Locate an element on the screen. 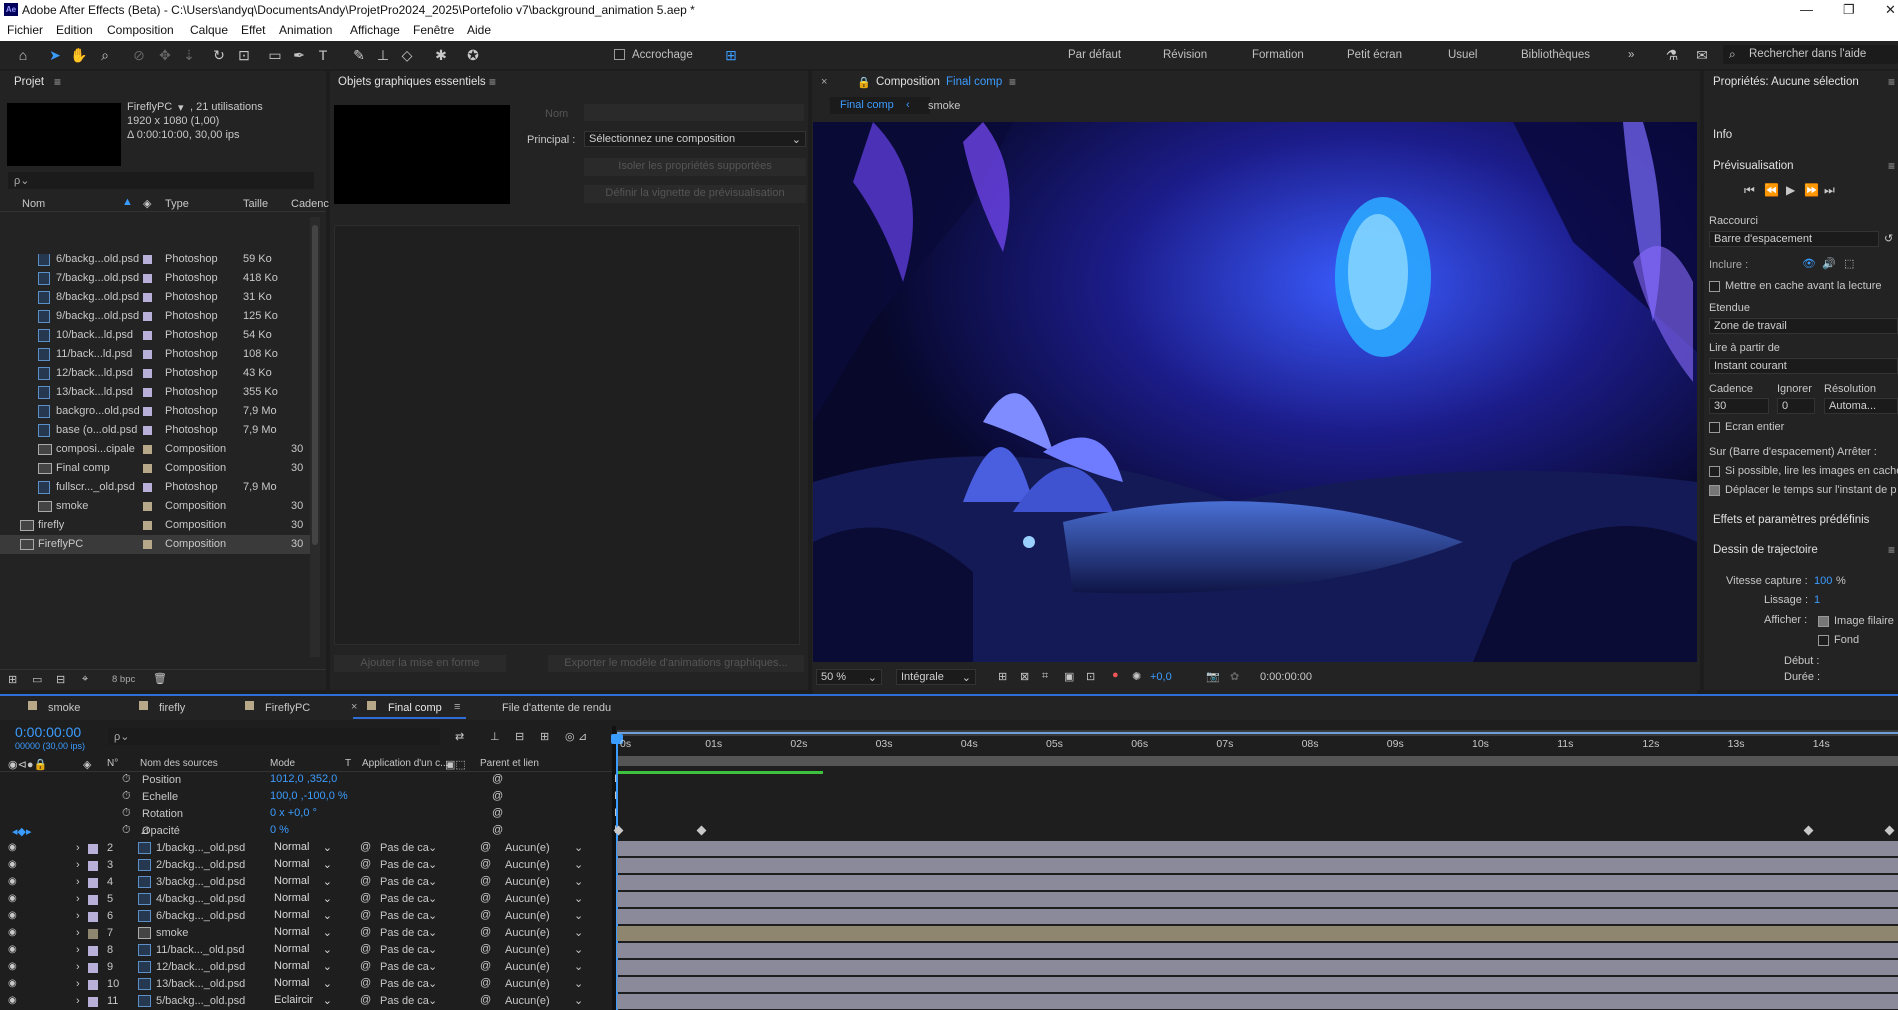 The width and height of the screenshot is (1898, 1010). blend-mode-select: Eclaircir ⌄ is located at coordinates (302, 1001).